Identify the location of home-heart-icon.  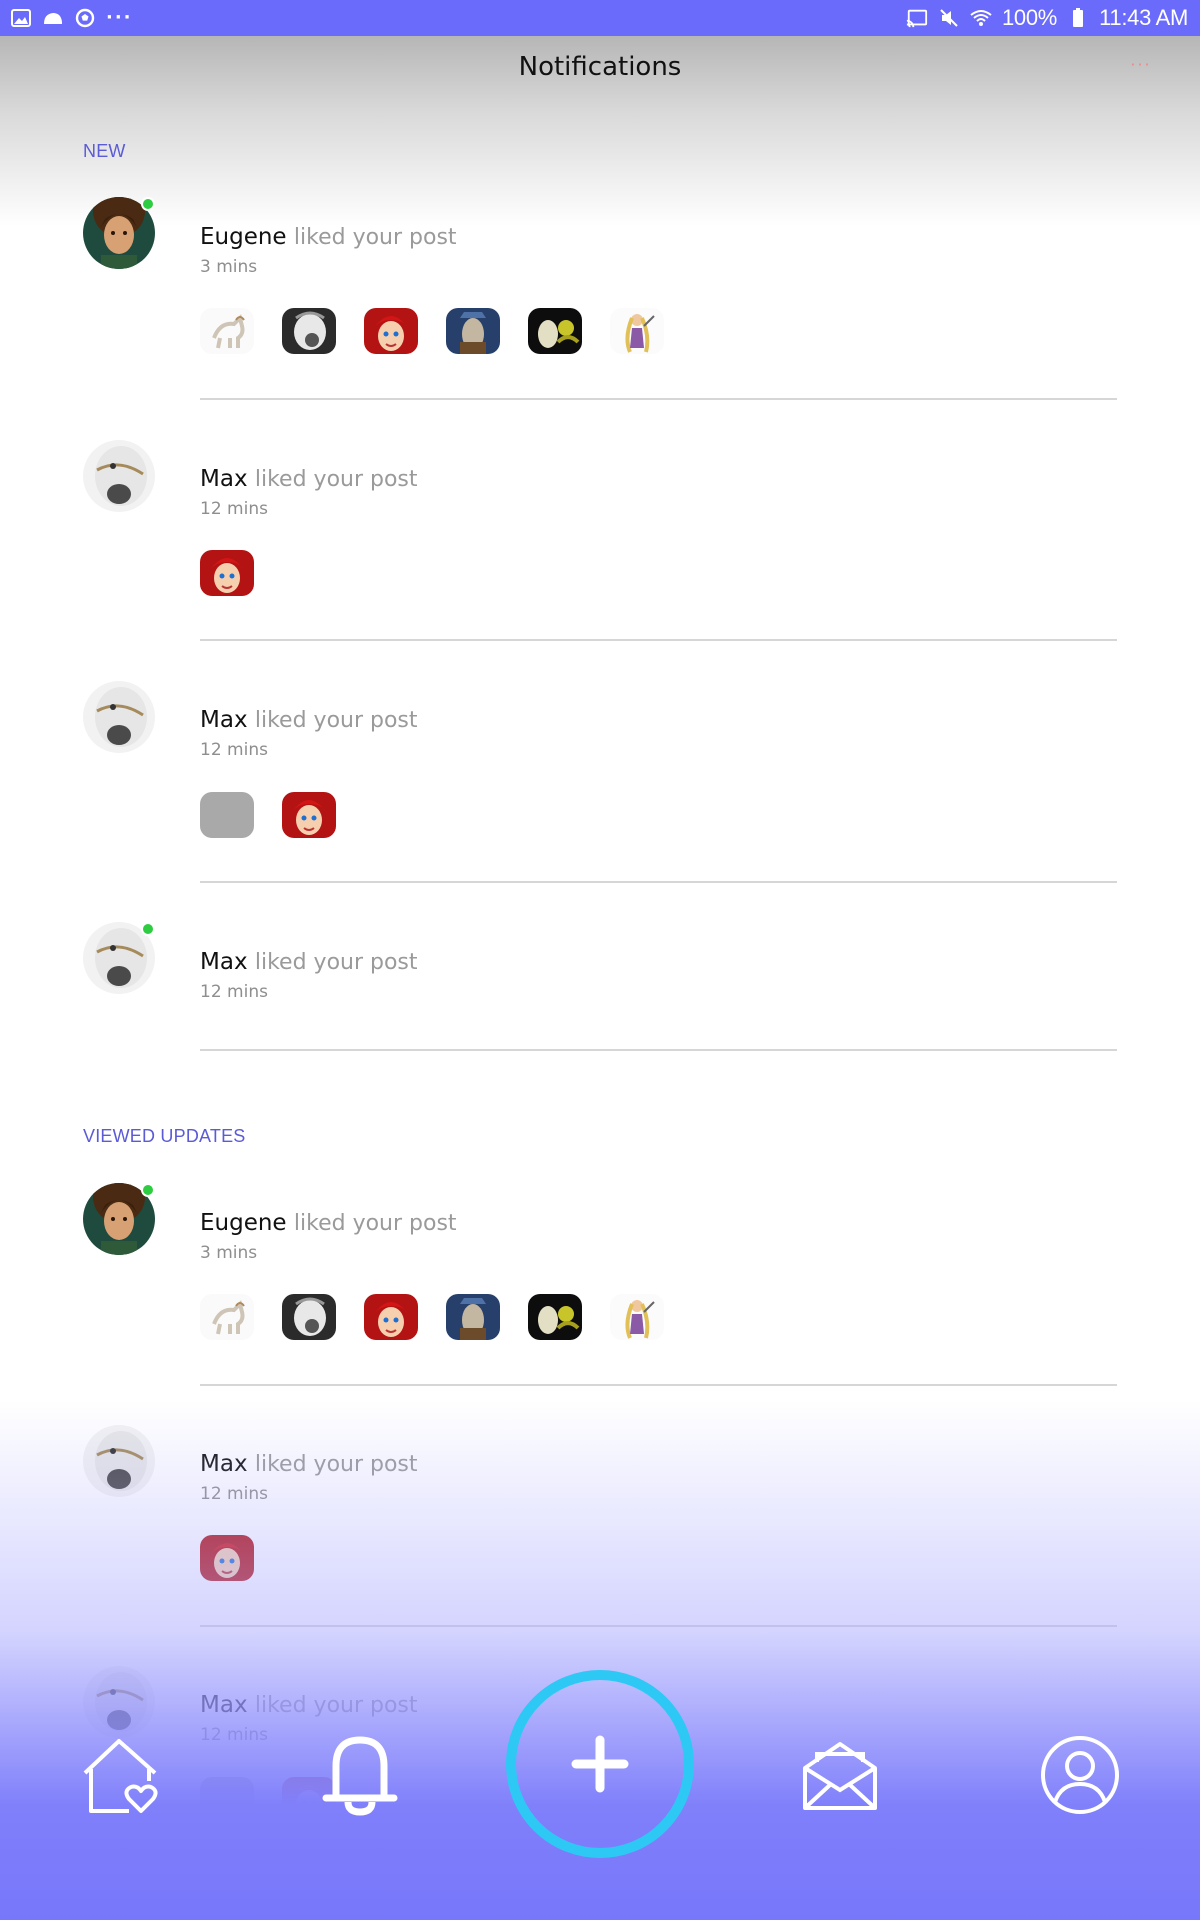
(120, 1775).